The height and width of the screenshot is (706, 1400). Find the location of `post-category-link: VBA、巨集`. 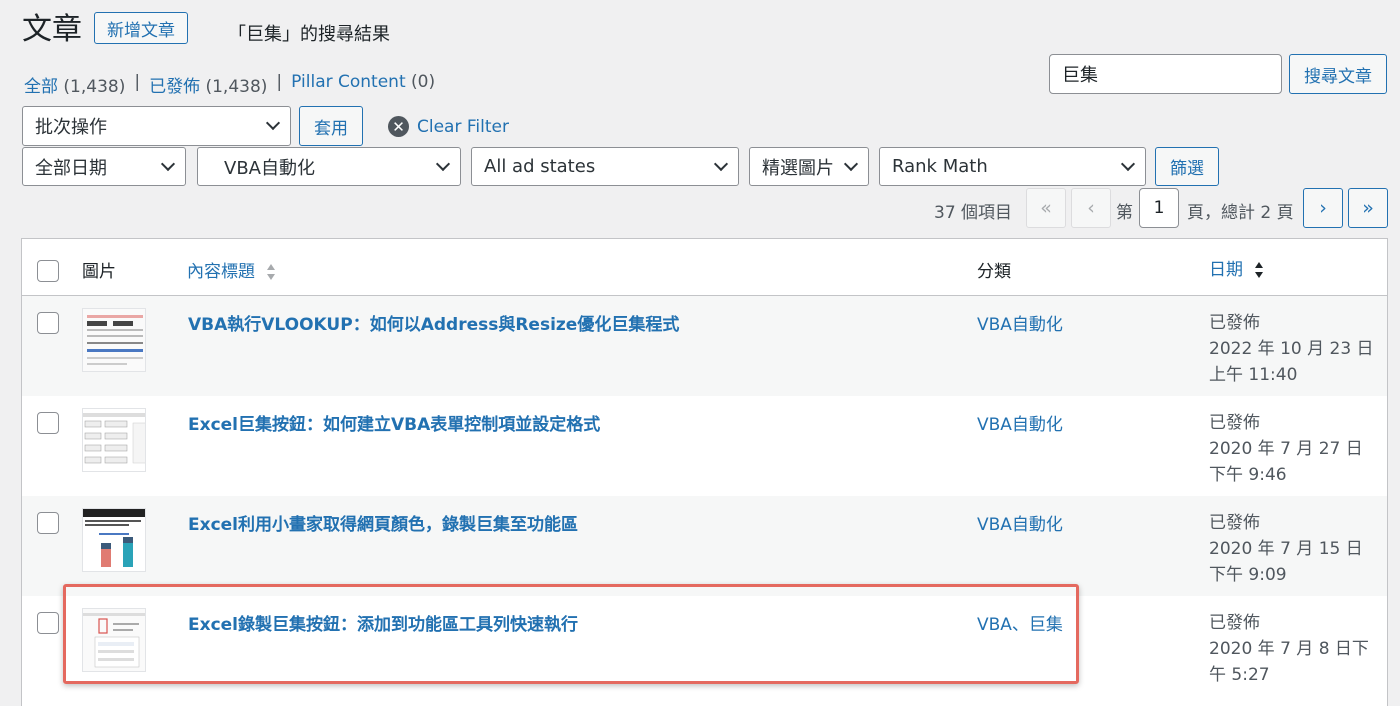

post-category-link: VBA、巨集 is located at coordinates (1020, 622).